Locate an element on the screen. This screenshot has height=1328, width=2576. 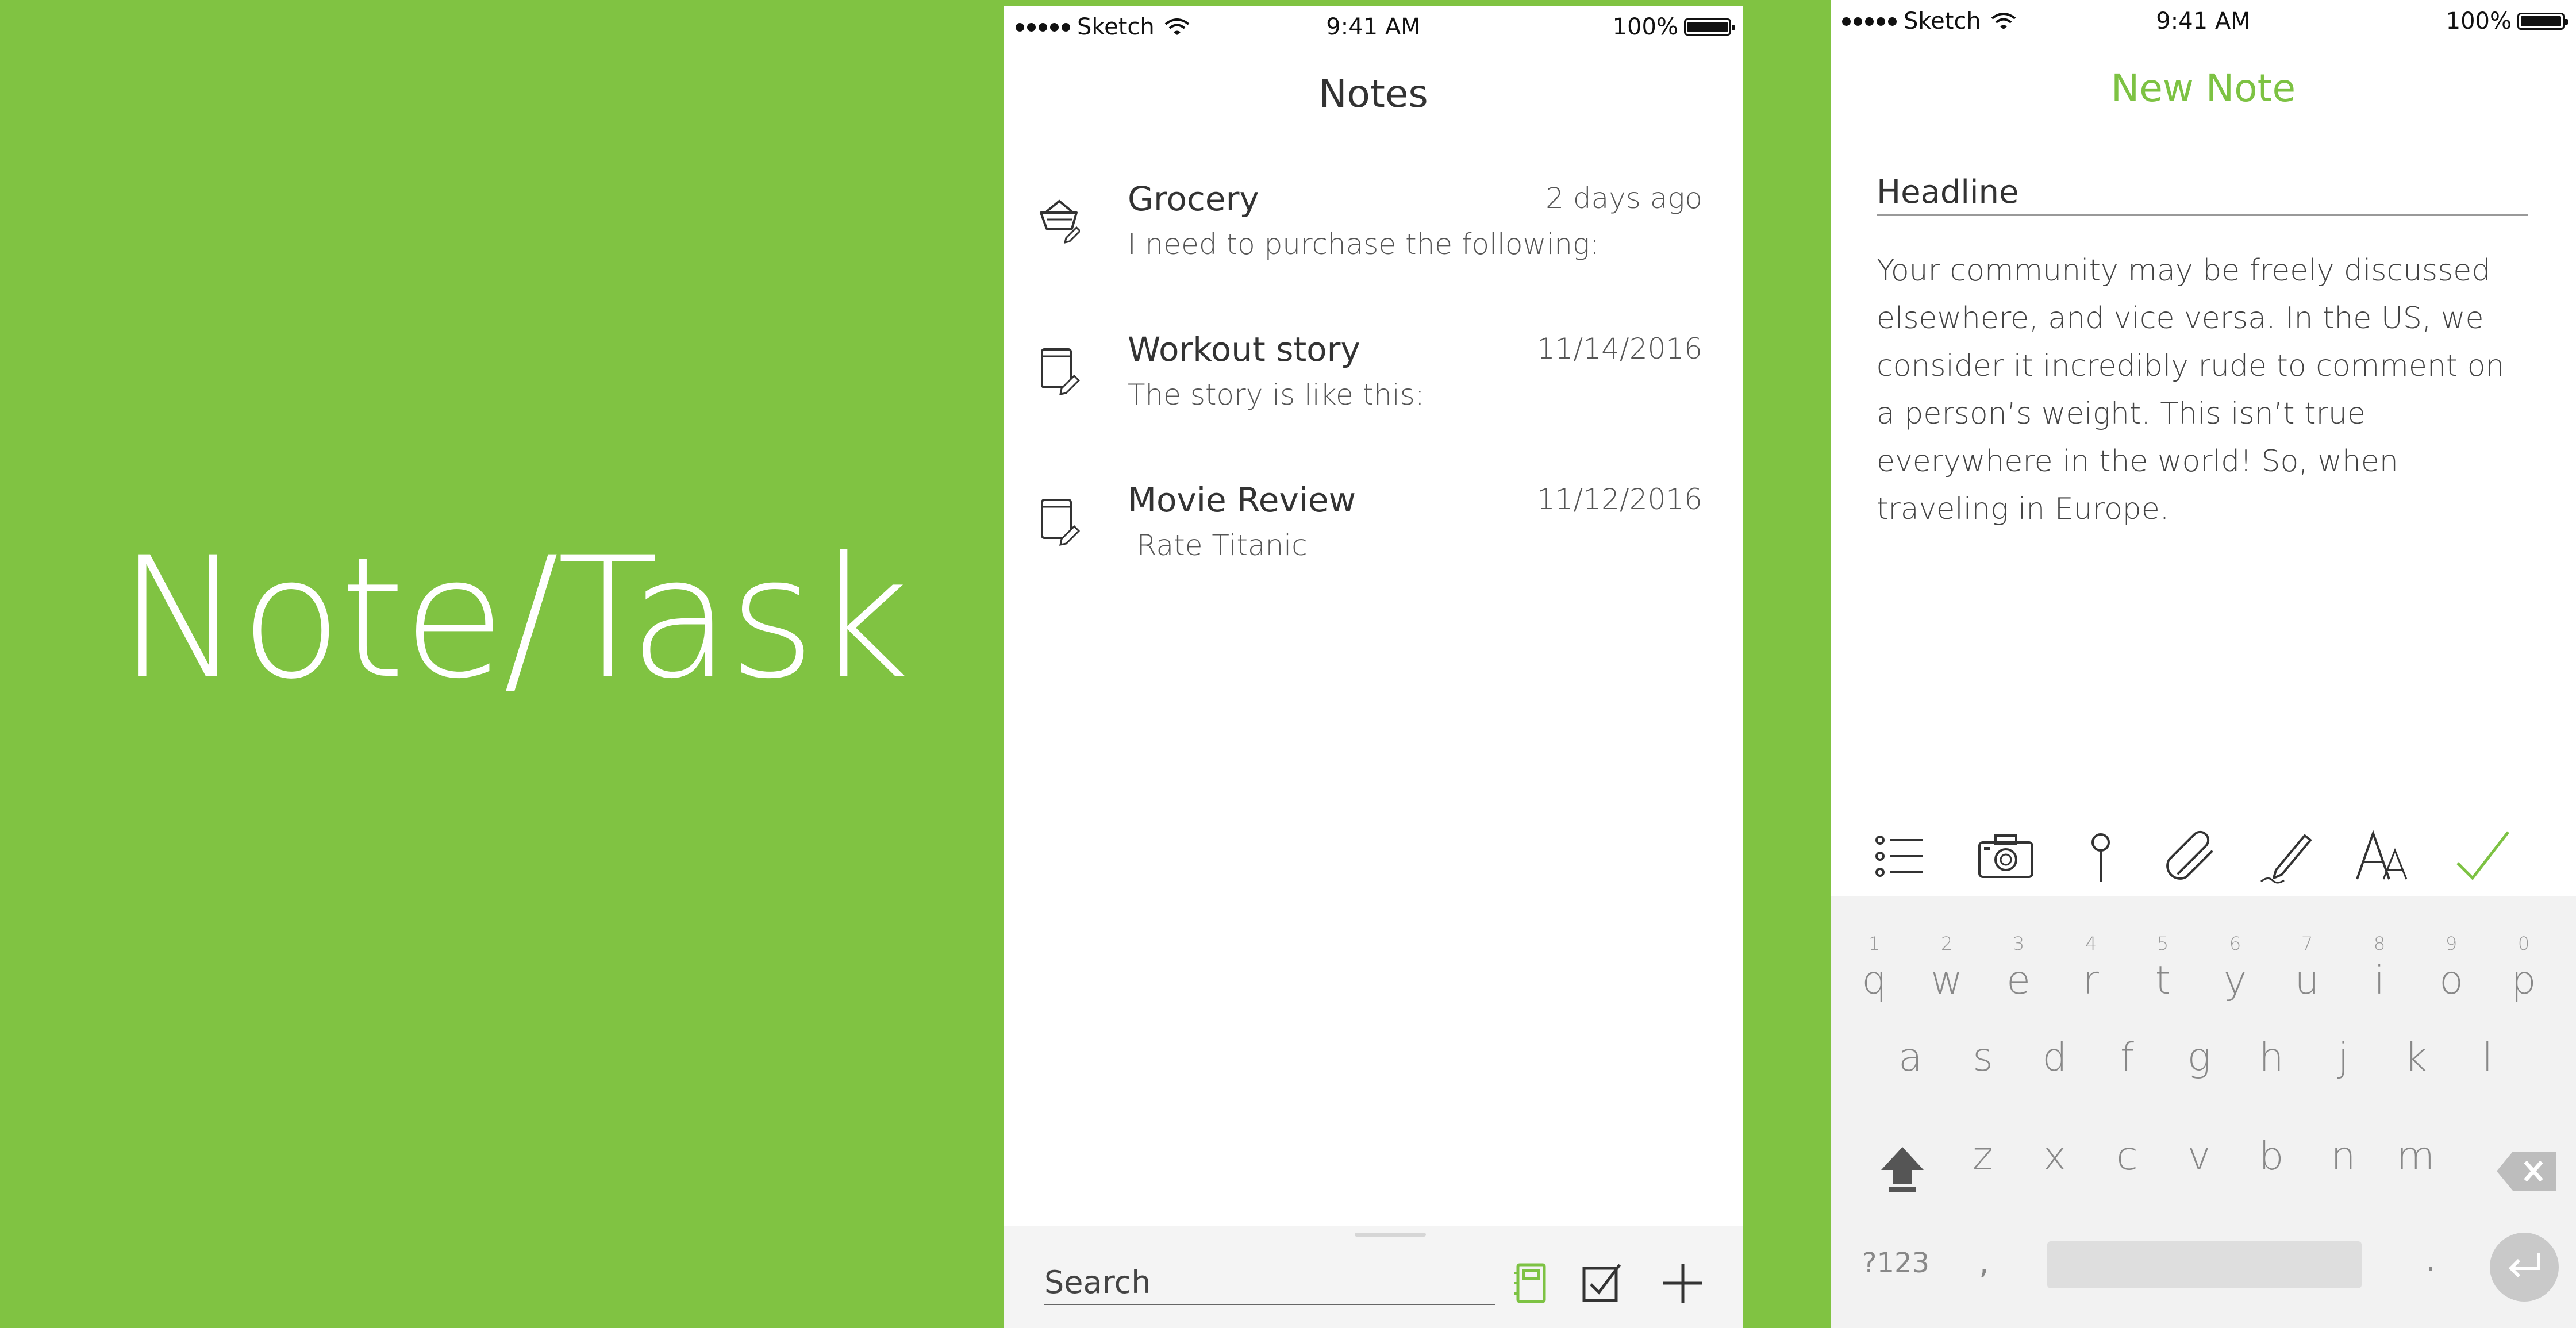
key: 7u is located at coordinates (2307, 969).